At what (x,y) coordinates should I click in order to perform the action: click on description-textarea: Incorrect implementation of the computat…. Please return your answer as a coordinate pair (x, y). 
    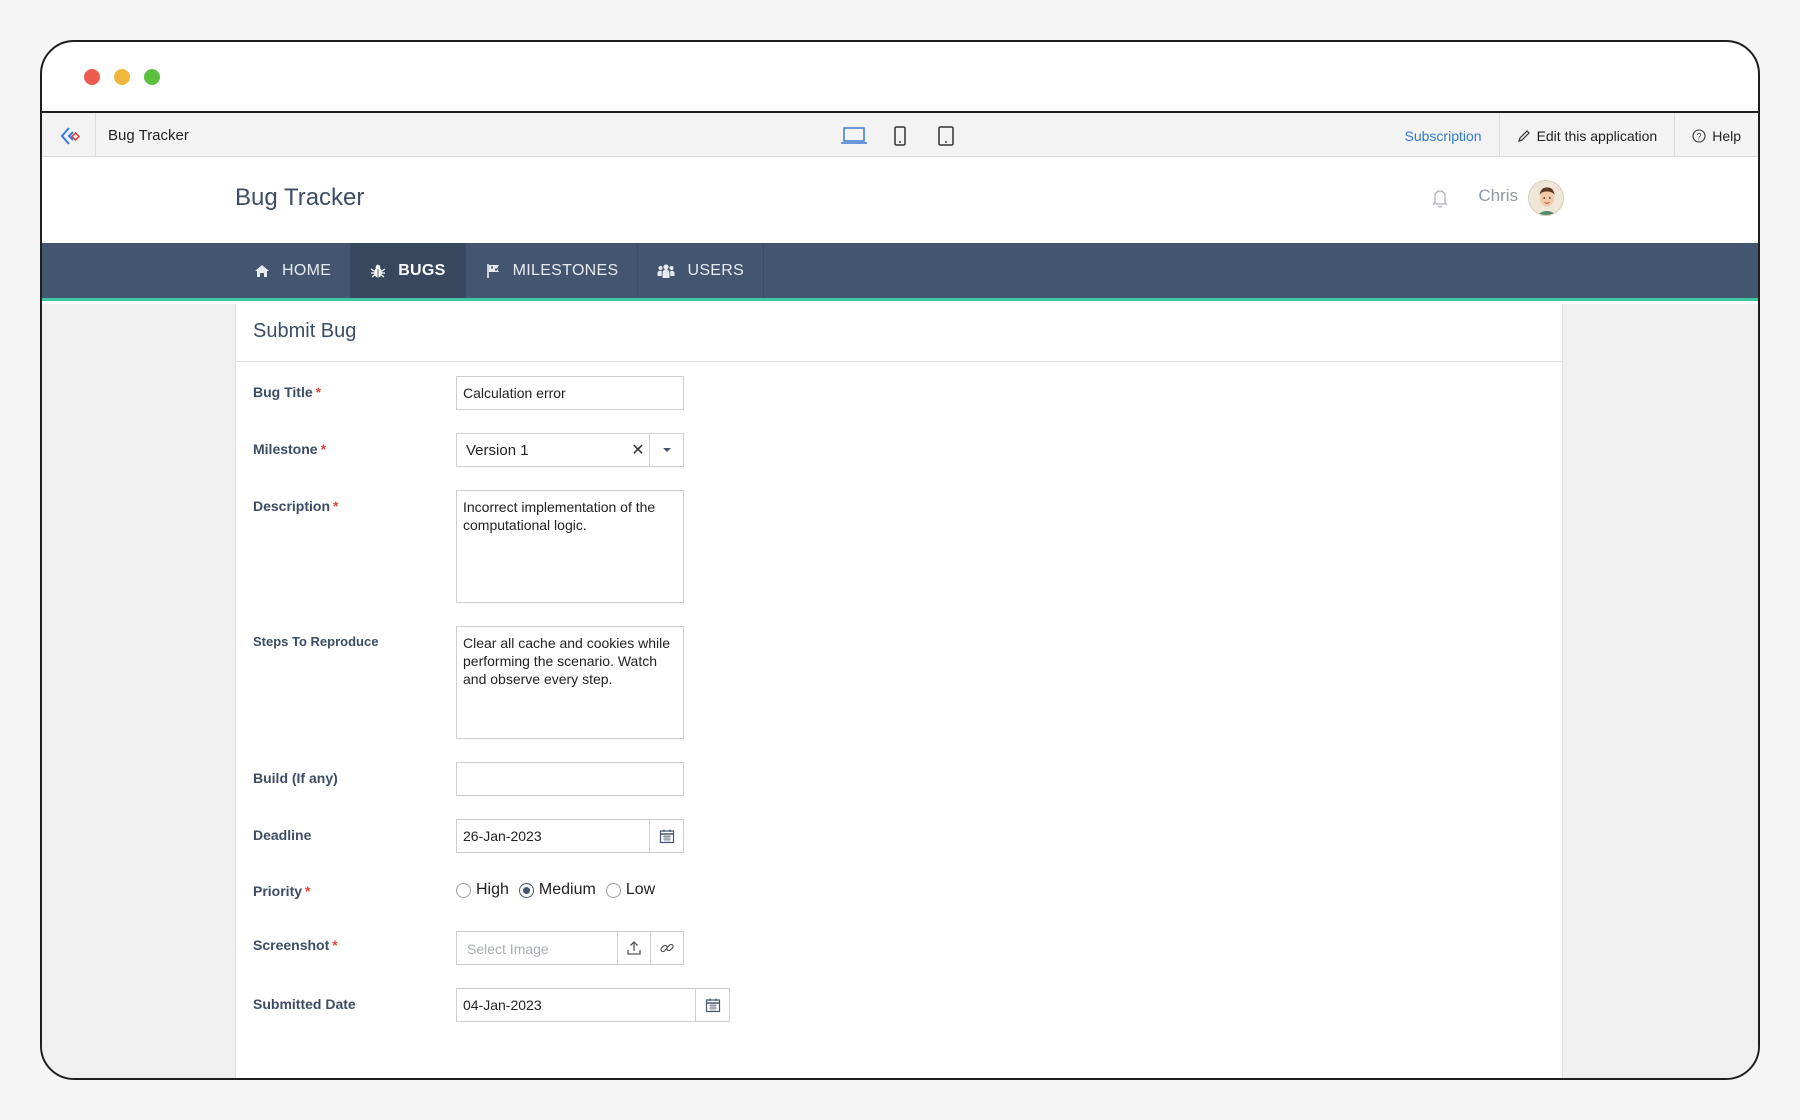
    Looking at the image, I should click on (570, 546).